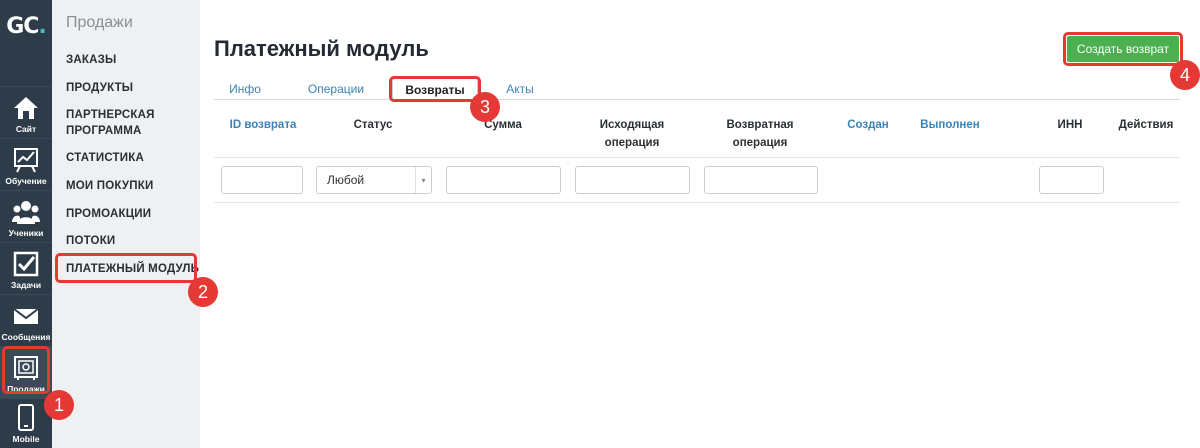 The height and width of the screenshot is (448, 1200). Describe the element at coordinates (91, 60) in the screenshot. I see `submenu-item-orders: ЗАКАЗЫ` at that location.